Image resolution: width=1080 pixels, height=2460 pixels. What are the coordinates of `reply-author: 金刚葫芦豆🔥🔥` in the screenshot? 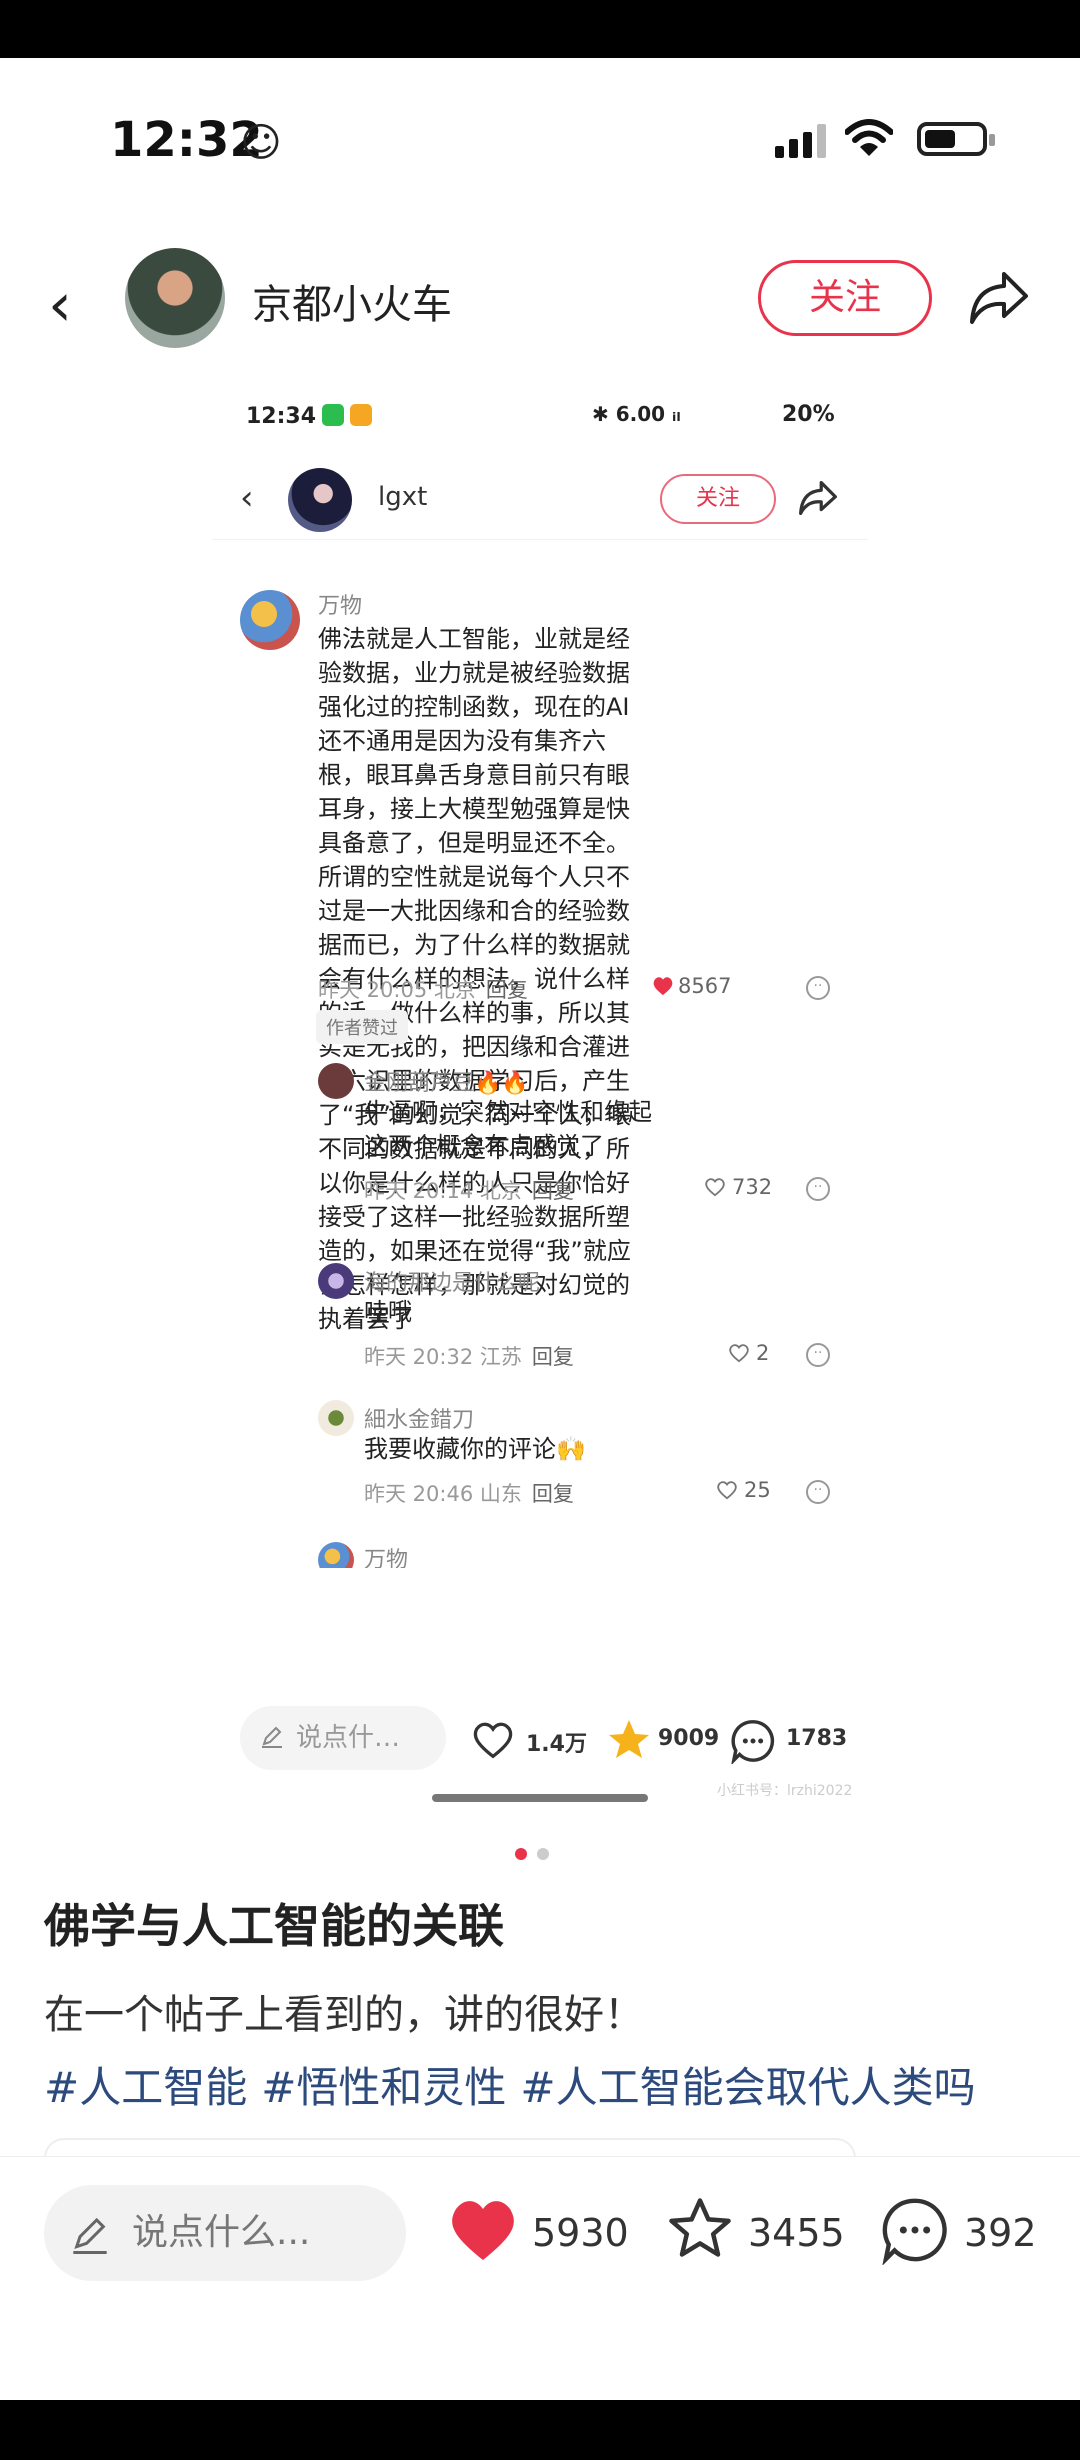 It's located at (446, 1083).